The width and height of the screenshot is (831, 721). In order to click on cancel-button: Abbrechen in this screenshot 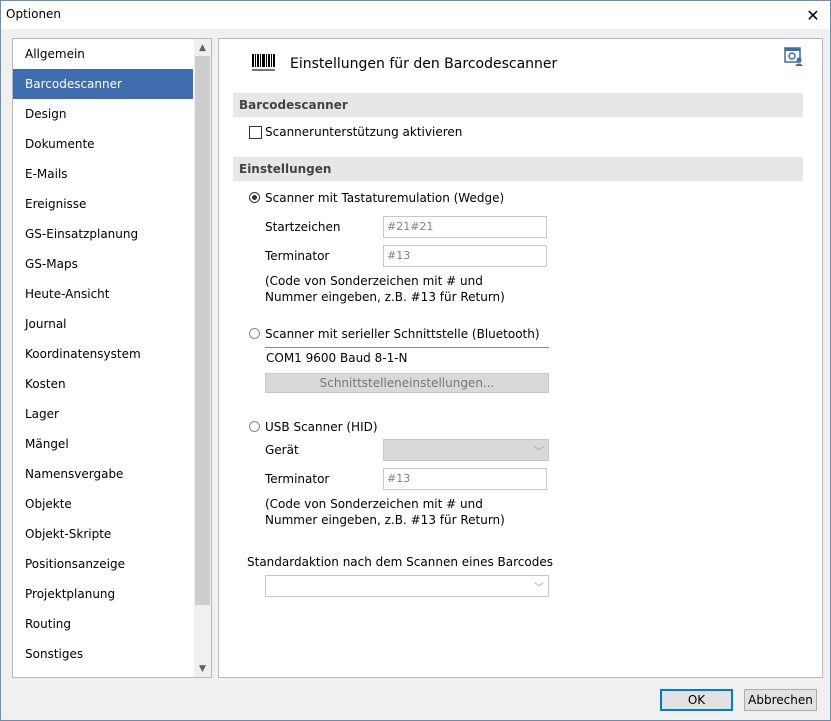, I will do `click(780, 700)`.